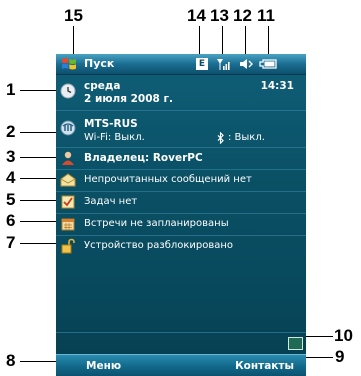 The image size is (361, 376). Describe the element at coordinates (223, 64) in the screenshot. I see `signal-icon` at that location.